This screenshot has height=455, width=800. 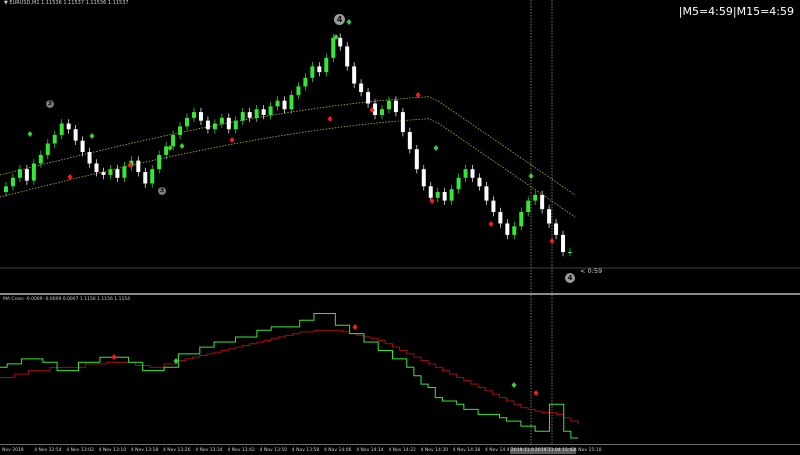 What do you see at coordinates (305, 450) in the screenshot?
I see `time-tick: 4 Nov 13:58` at bounding box center [305, 450].